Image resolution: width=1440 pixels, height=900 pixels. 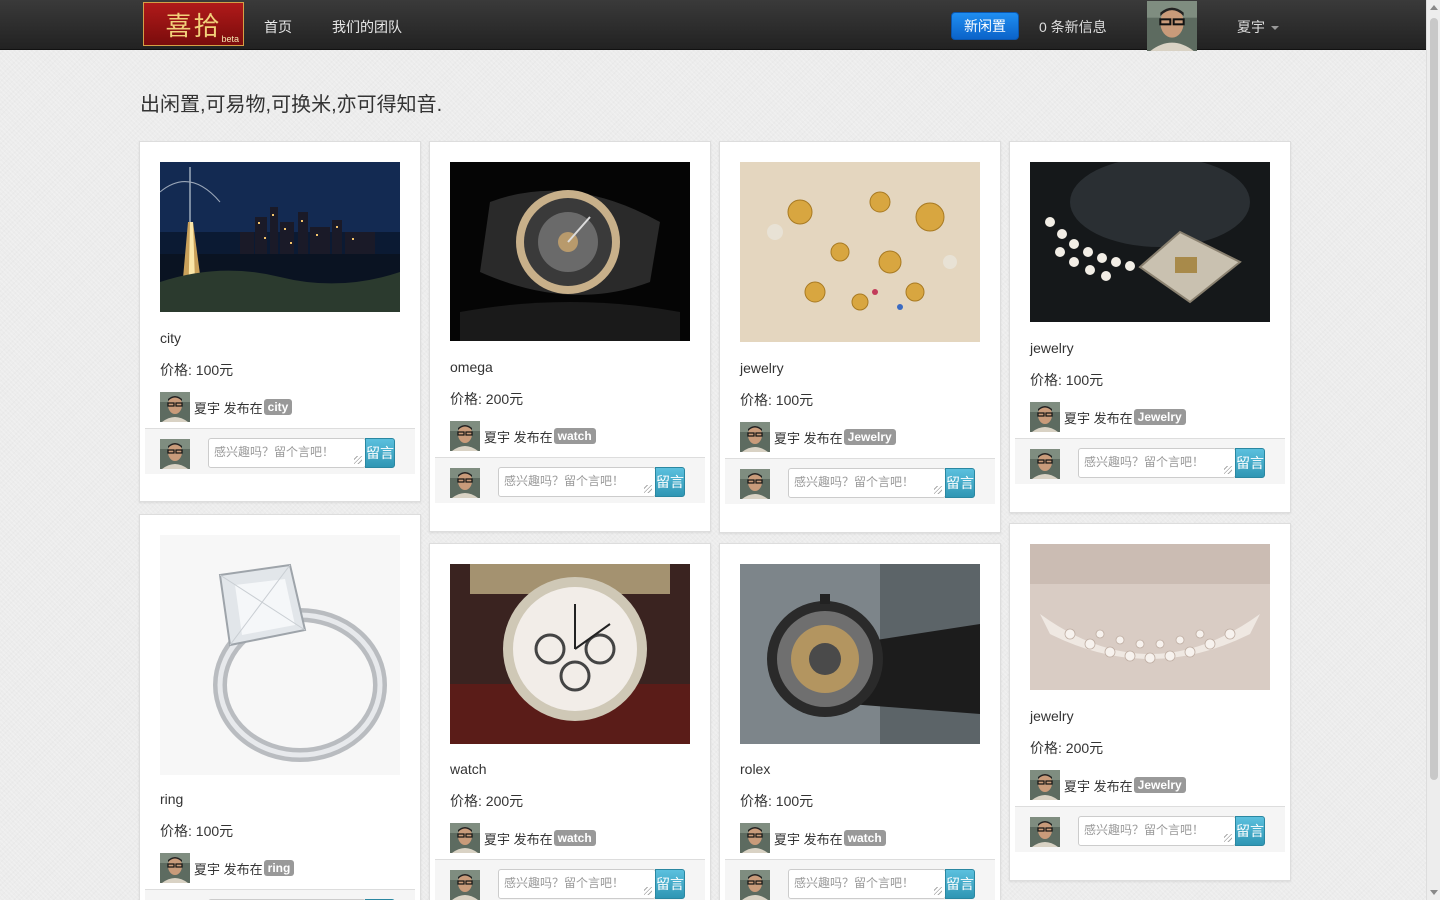 I want to click on item-title: city, so click(x=170, y=338).